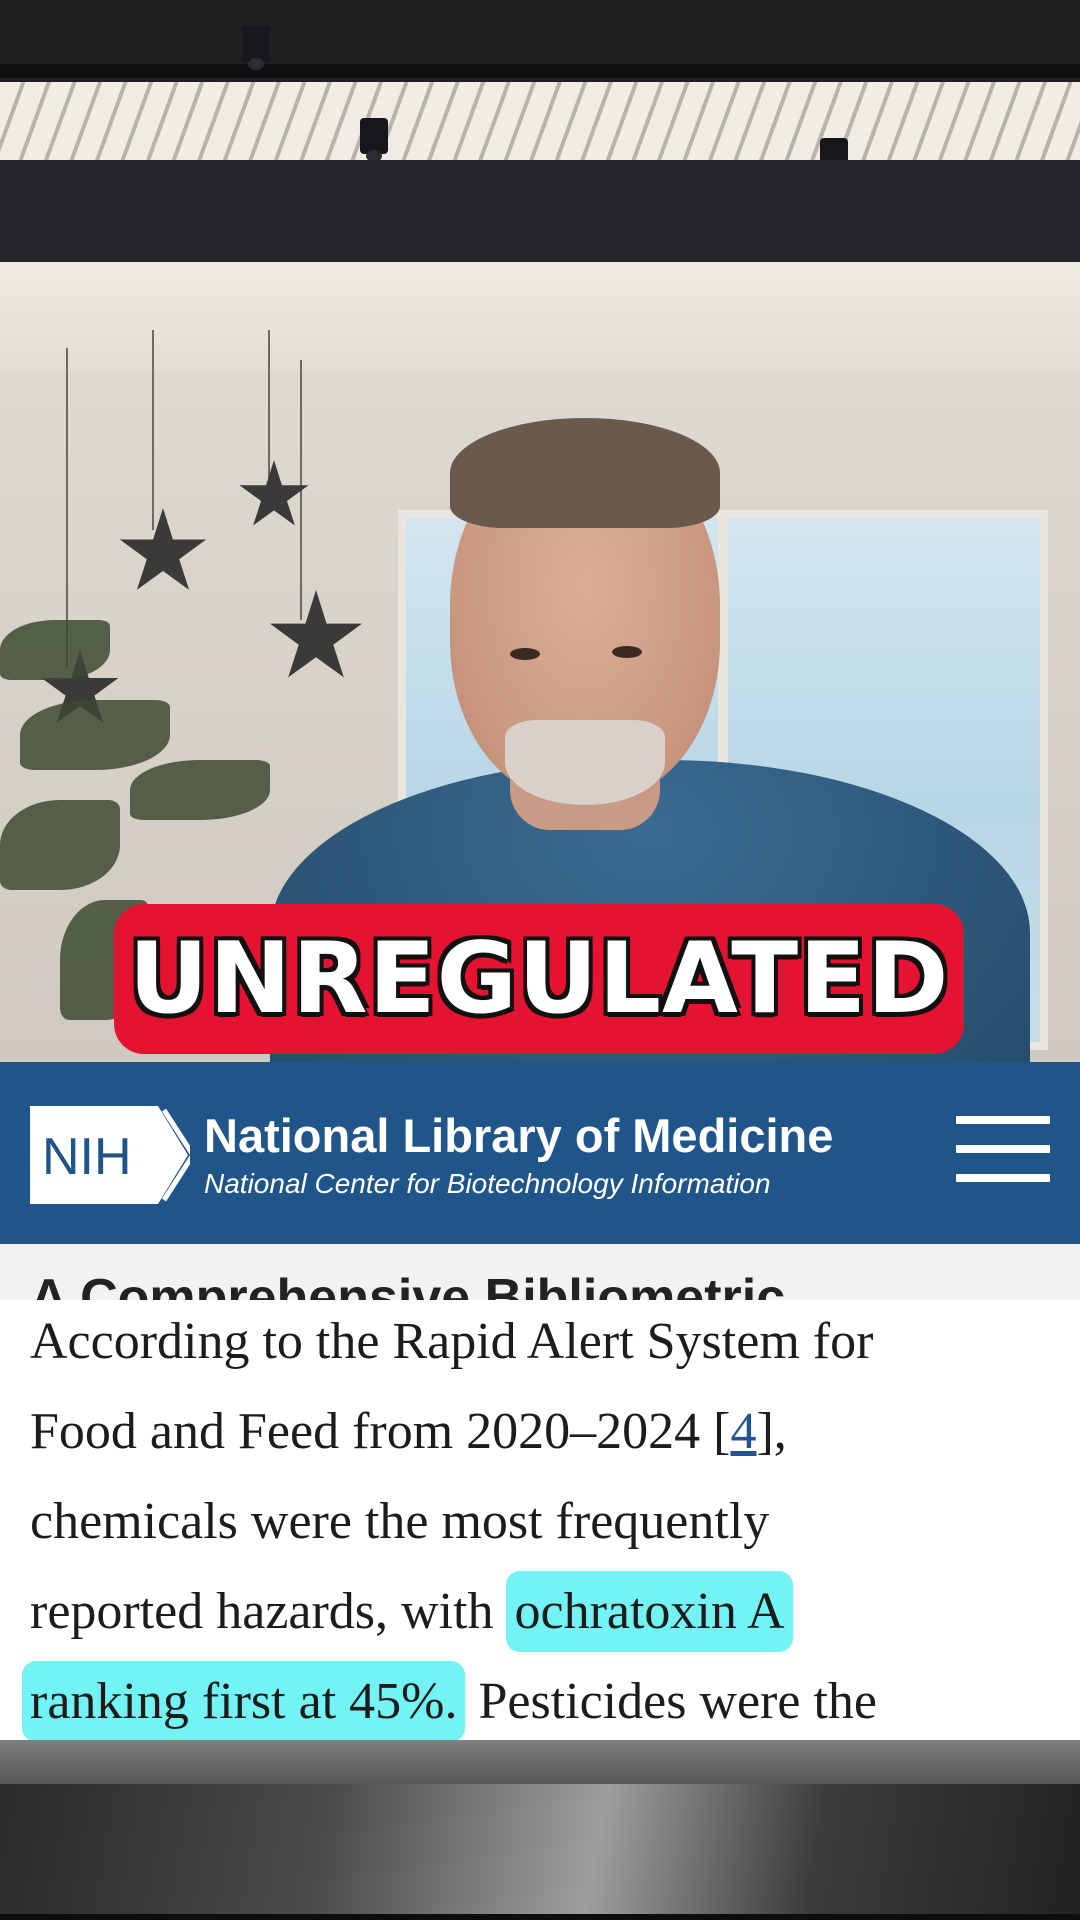 This screenshot has width=1080, height=1920. I want to click on ceiling-beam, so click(540, 211).